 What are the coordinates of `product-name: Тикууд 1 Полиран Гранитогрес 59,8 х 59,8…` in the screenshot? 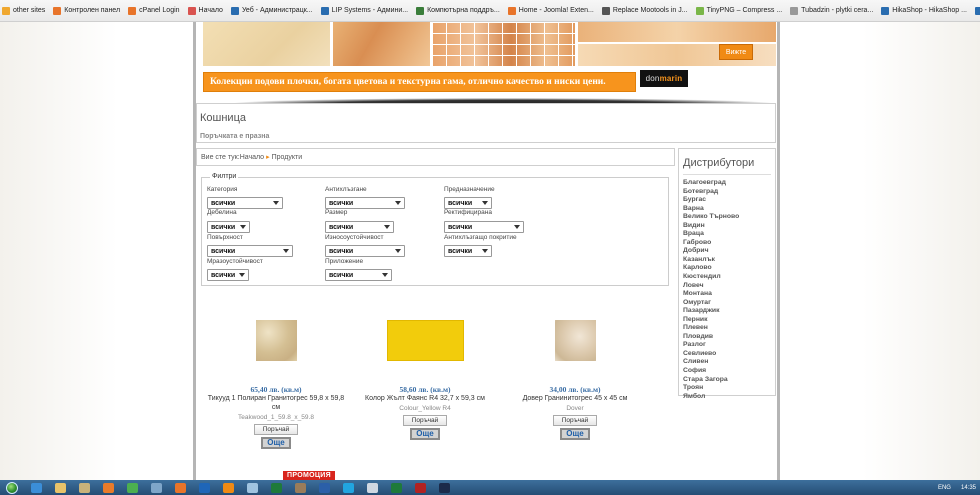 It's located at (276, 403).